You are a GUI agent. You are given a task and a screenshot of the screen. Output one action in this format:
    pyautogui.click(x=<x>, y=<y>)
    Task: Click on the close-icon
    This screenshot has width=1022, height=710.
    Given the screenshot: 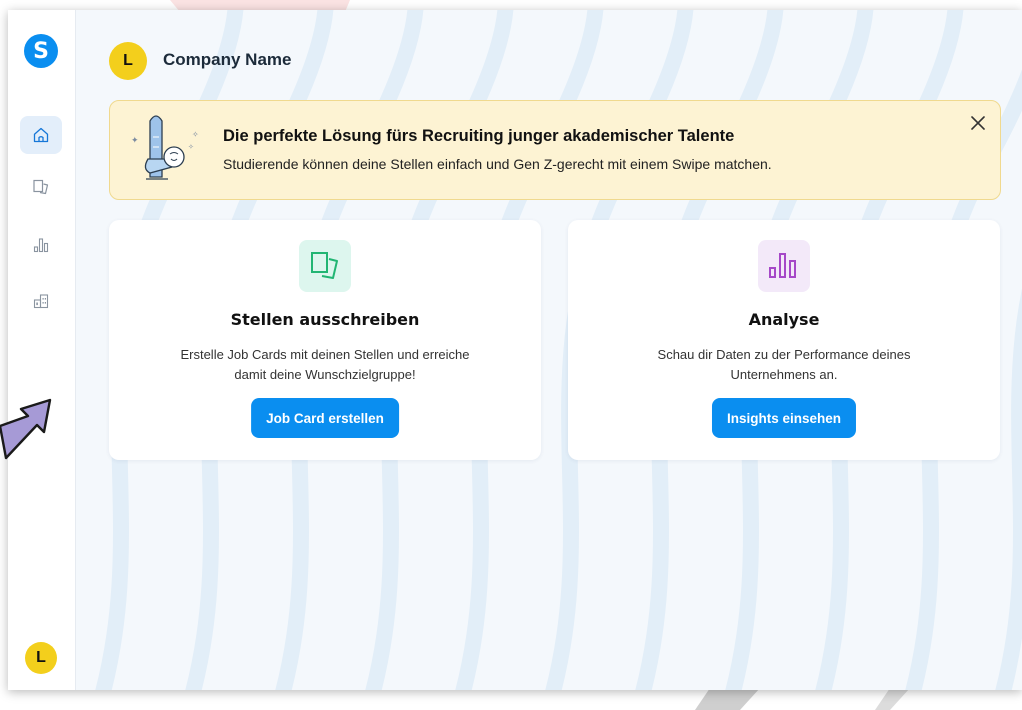 What is the action you would take?
    pyautogui.click(x=978, y=123)
    